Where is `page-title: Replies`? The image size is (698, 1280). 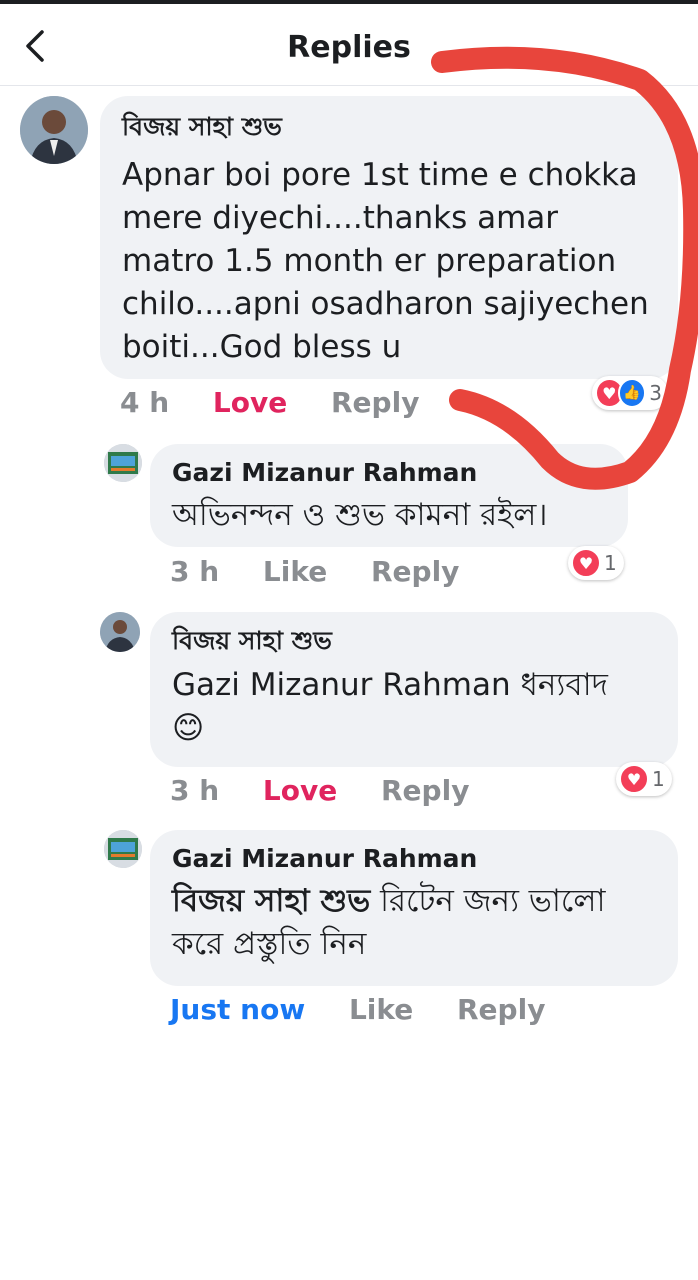 page-title: Replies is located at coordinates (349, 47).